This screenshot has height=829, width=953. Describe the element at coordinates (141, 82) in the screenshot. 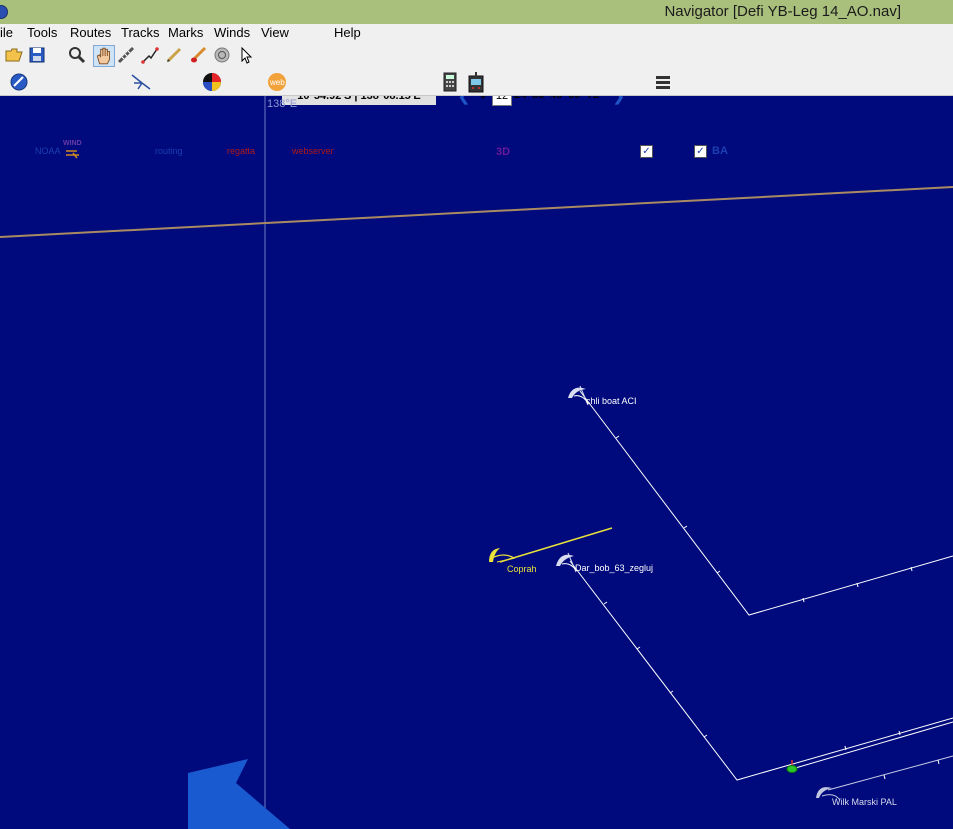

I see `routing-icon` at that location.